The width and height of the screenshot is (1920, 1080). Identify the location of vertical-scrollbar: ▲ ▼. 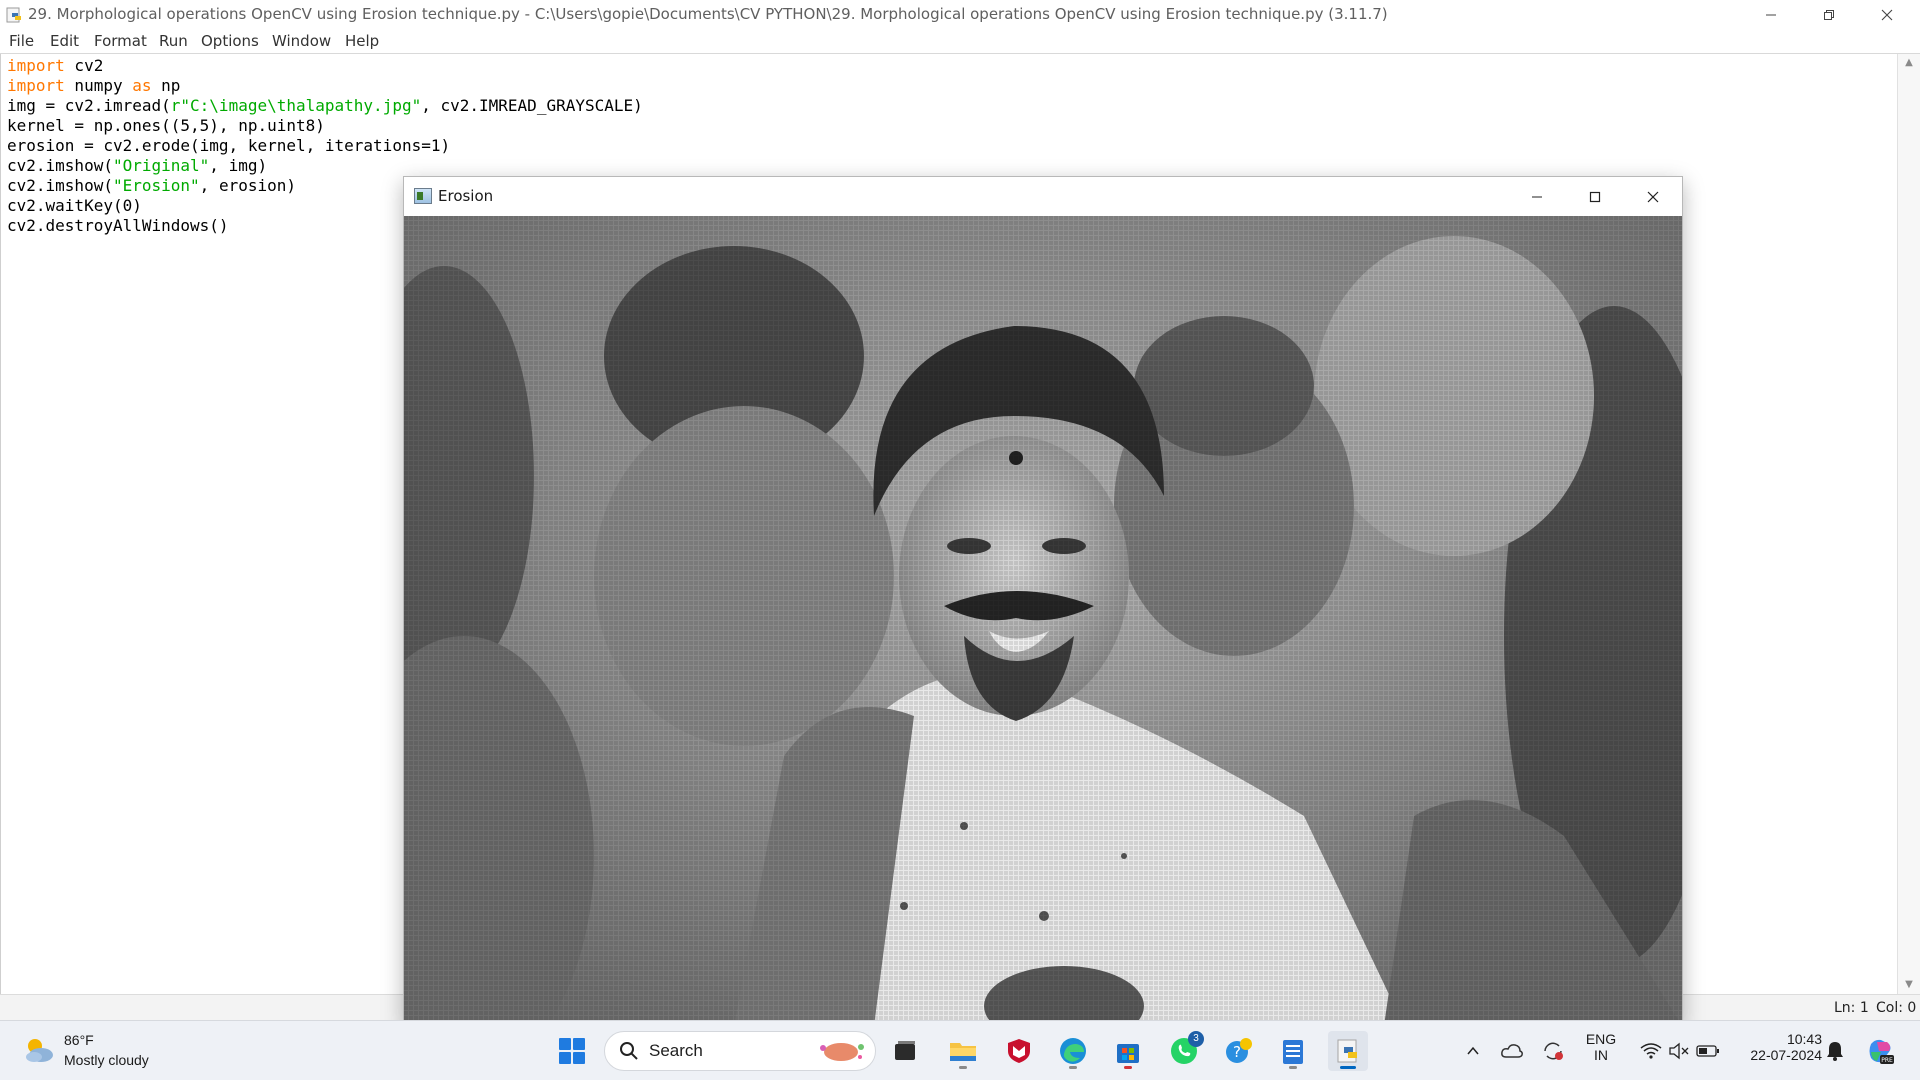
(1909, 524).